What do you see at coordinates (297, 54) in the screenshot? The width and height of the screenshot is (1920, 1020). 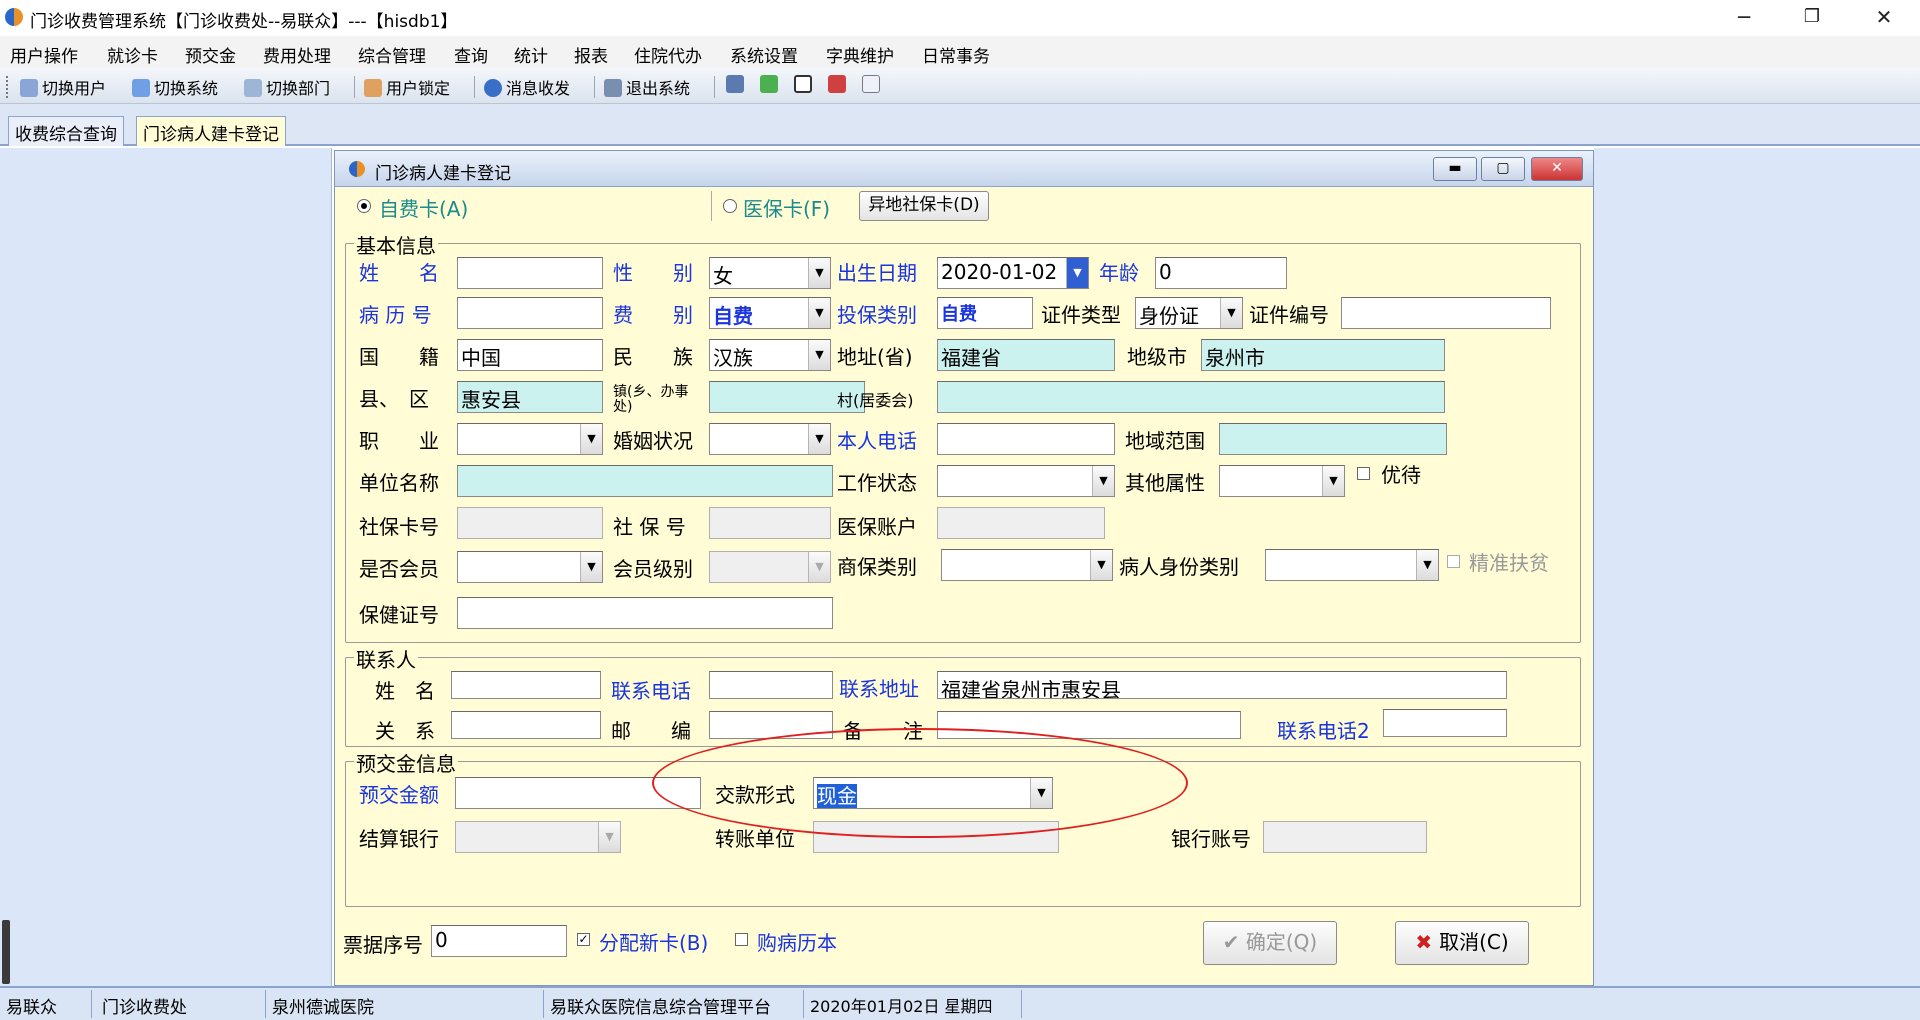 I see `menu-fee-processing: 费用处理` at bounding box center [297, 54].